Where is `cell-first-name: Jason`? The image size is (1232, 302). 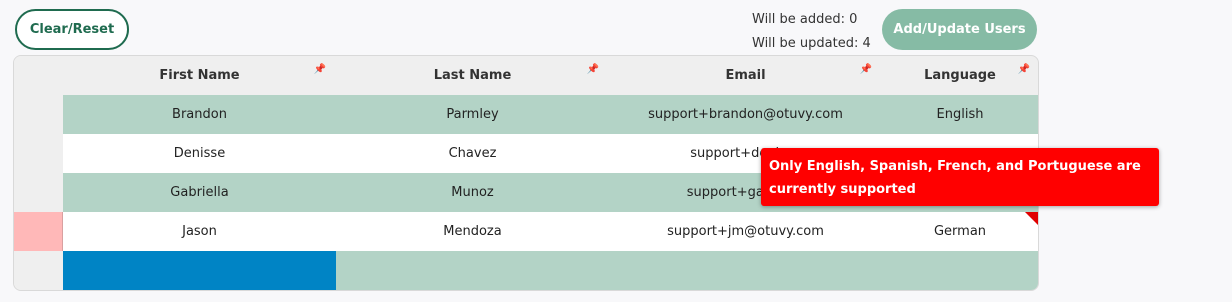 cell-first-name: Jason is located at coordinates (199, 231).